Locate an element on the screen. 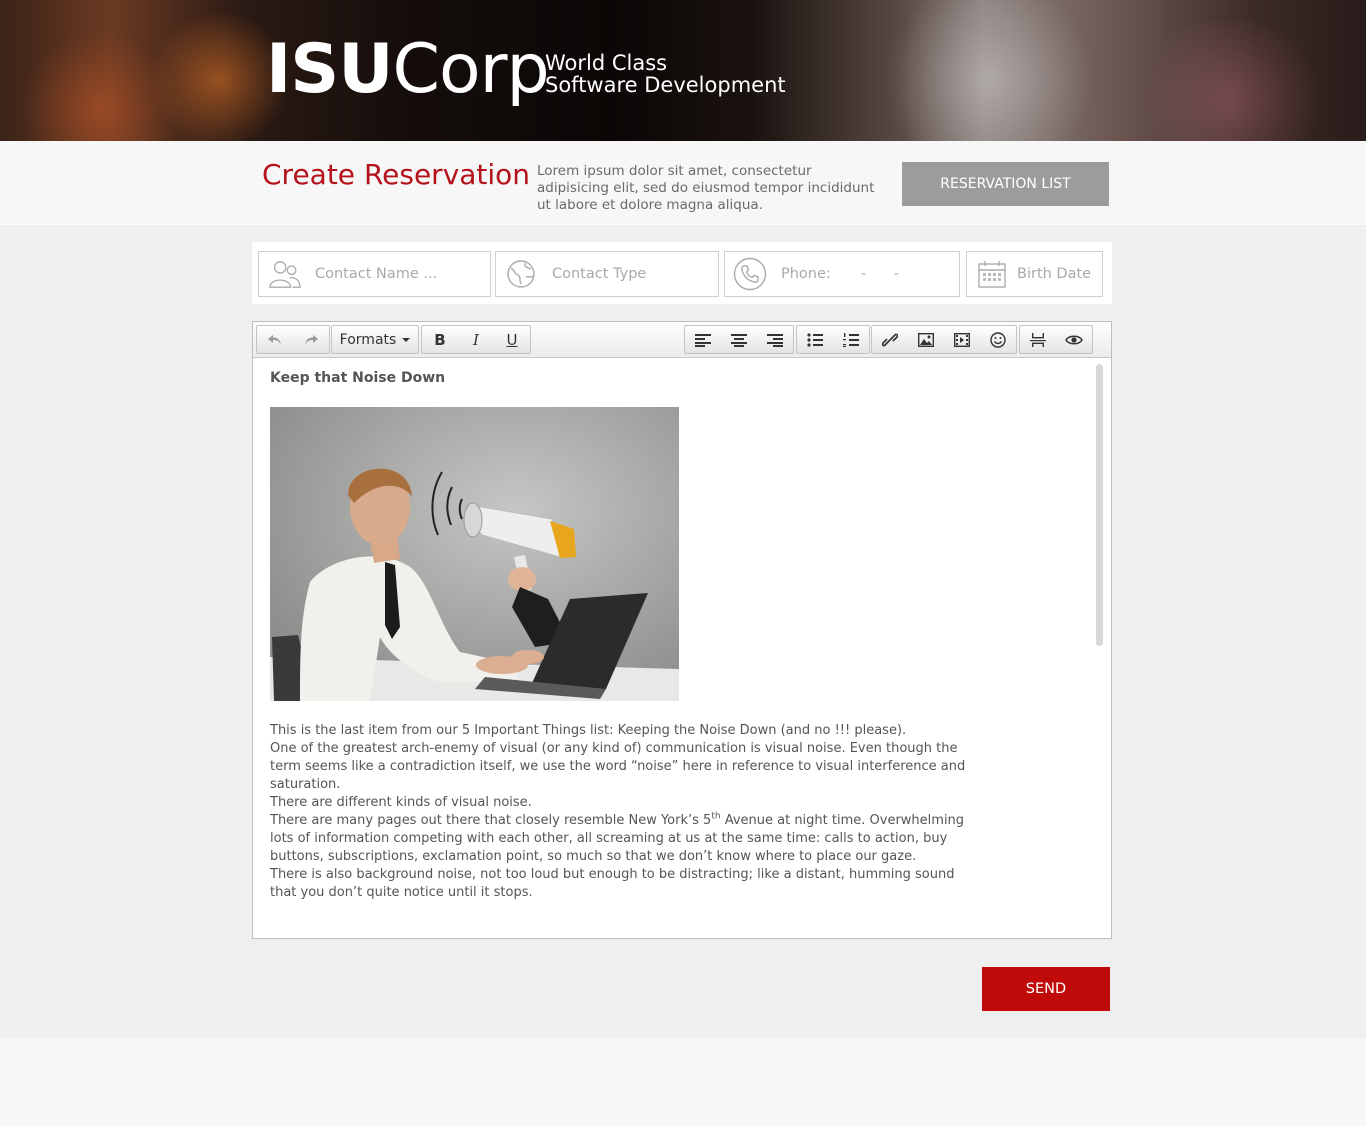  logo: ISUCorp is located at coordinates (408, 69).